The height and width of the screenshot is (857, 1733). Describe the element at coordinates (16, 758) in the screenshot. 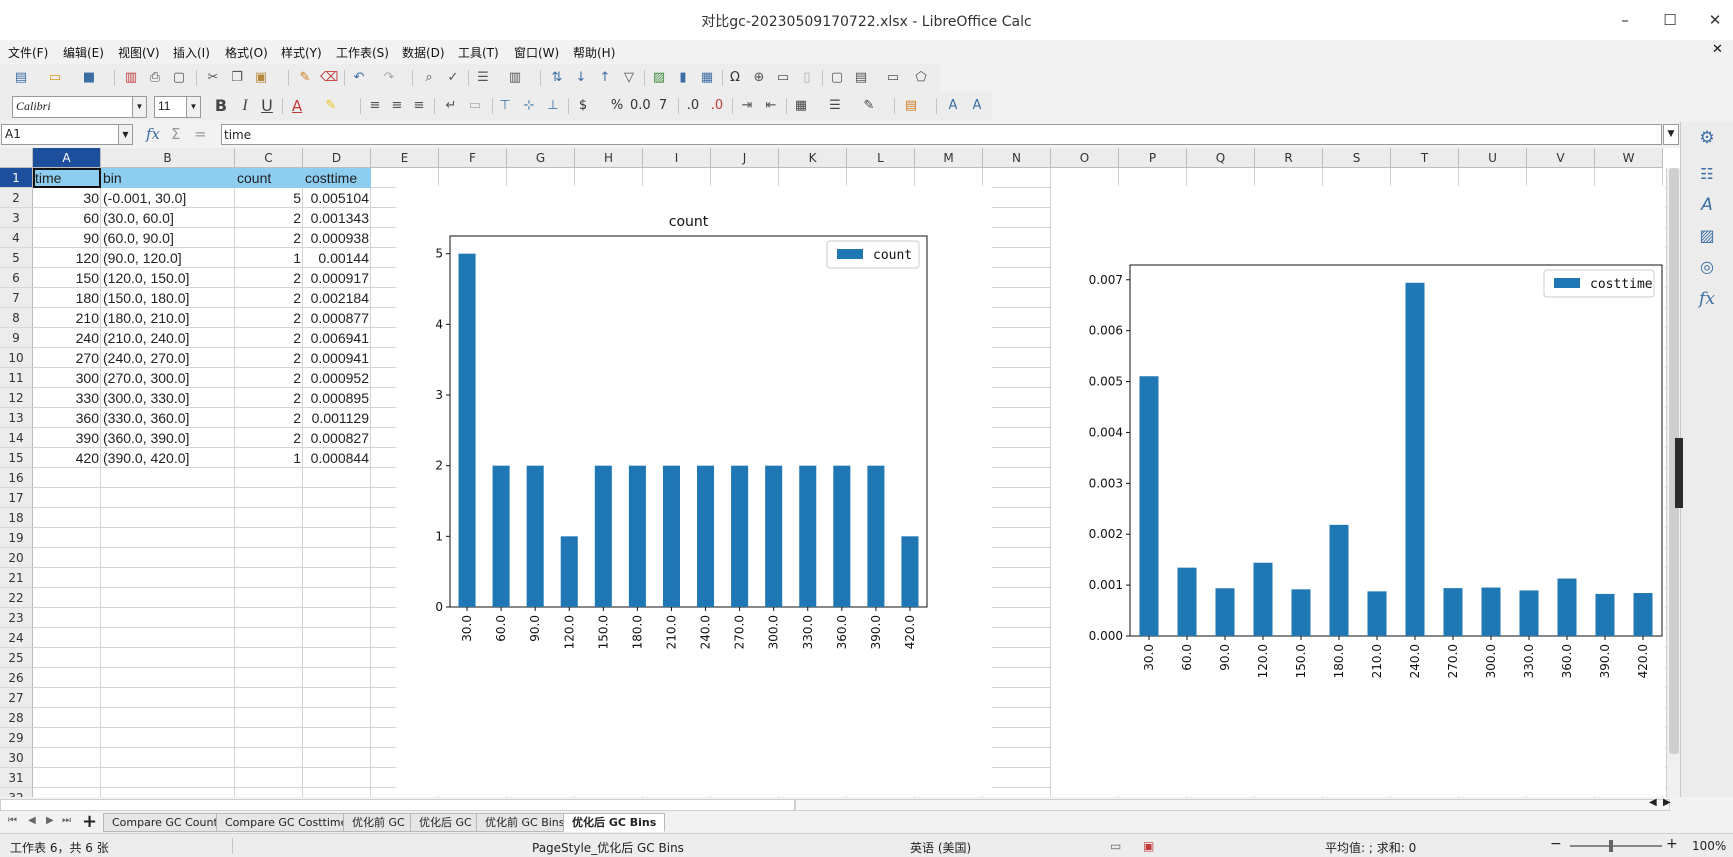

I see `row-header-30: 30` at that location.